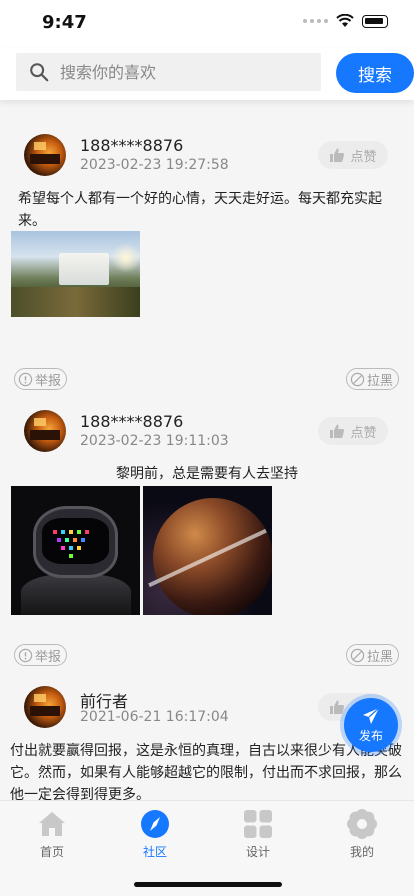  Describe the element at coordinates (154, 441) in the screenshot. I see `post-timestamp: 2023-02-23 19:11:03` at that location.